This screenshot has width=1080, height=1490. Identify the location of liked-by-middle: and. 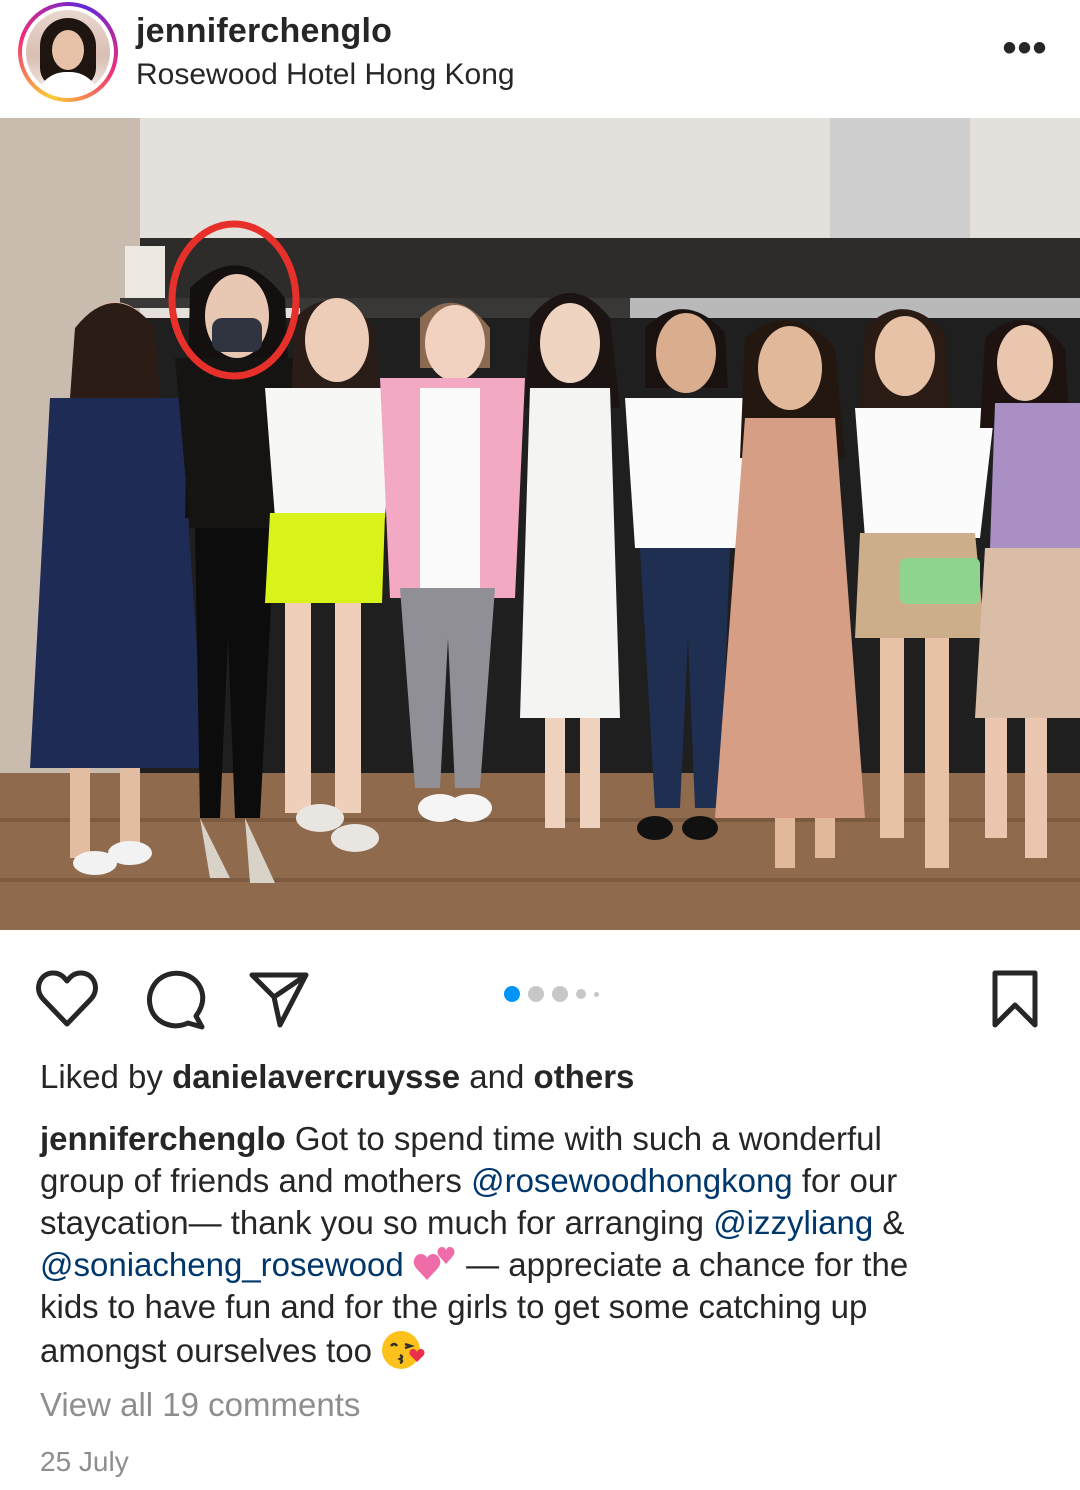
(497, 1076).